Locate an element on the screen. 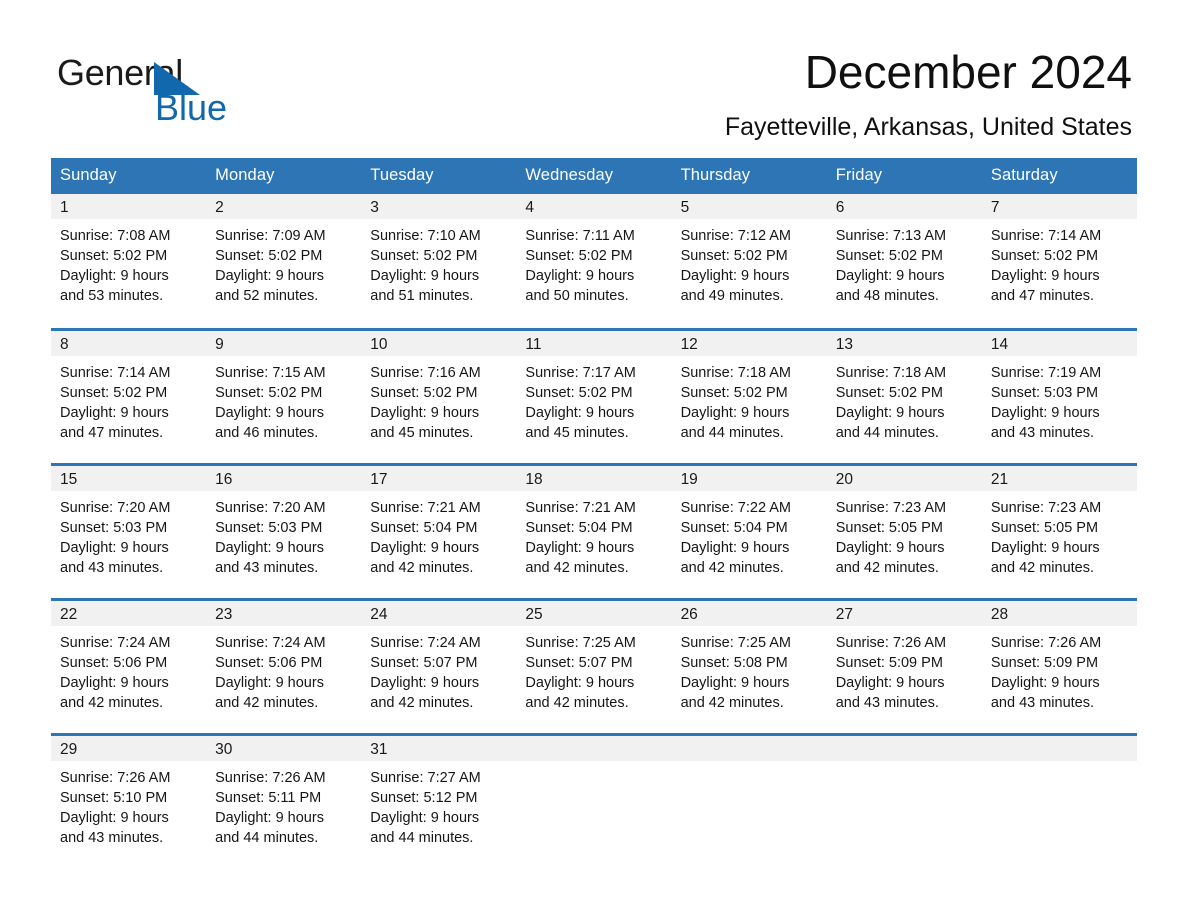 This screenshot has width=1188, height=918. daylight-duration-line2: and 53 minutes. is located at coordinates (112, 296).